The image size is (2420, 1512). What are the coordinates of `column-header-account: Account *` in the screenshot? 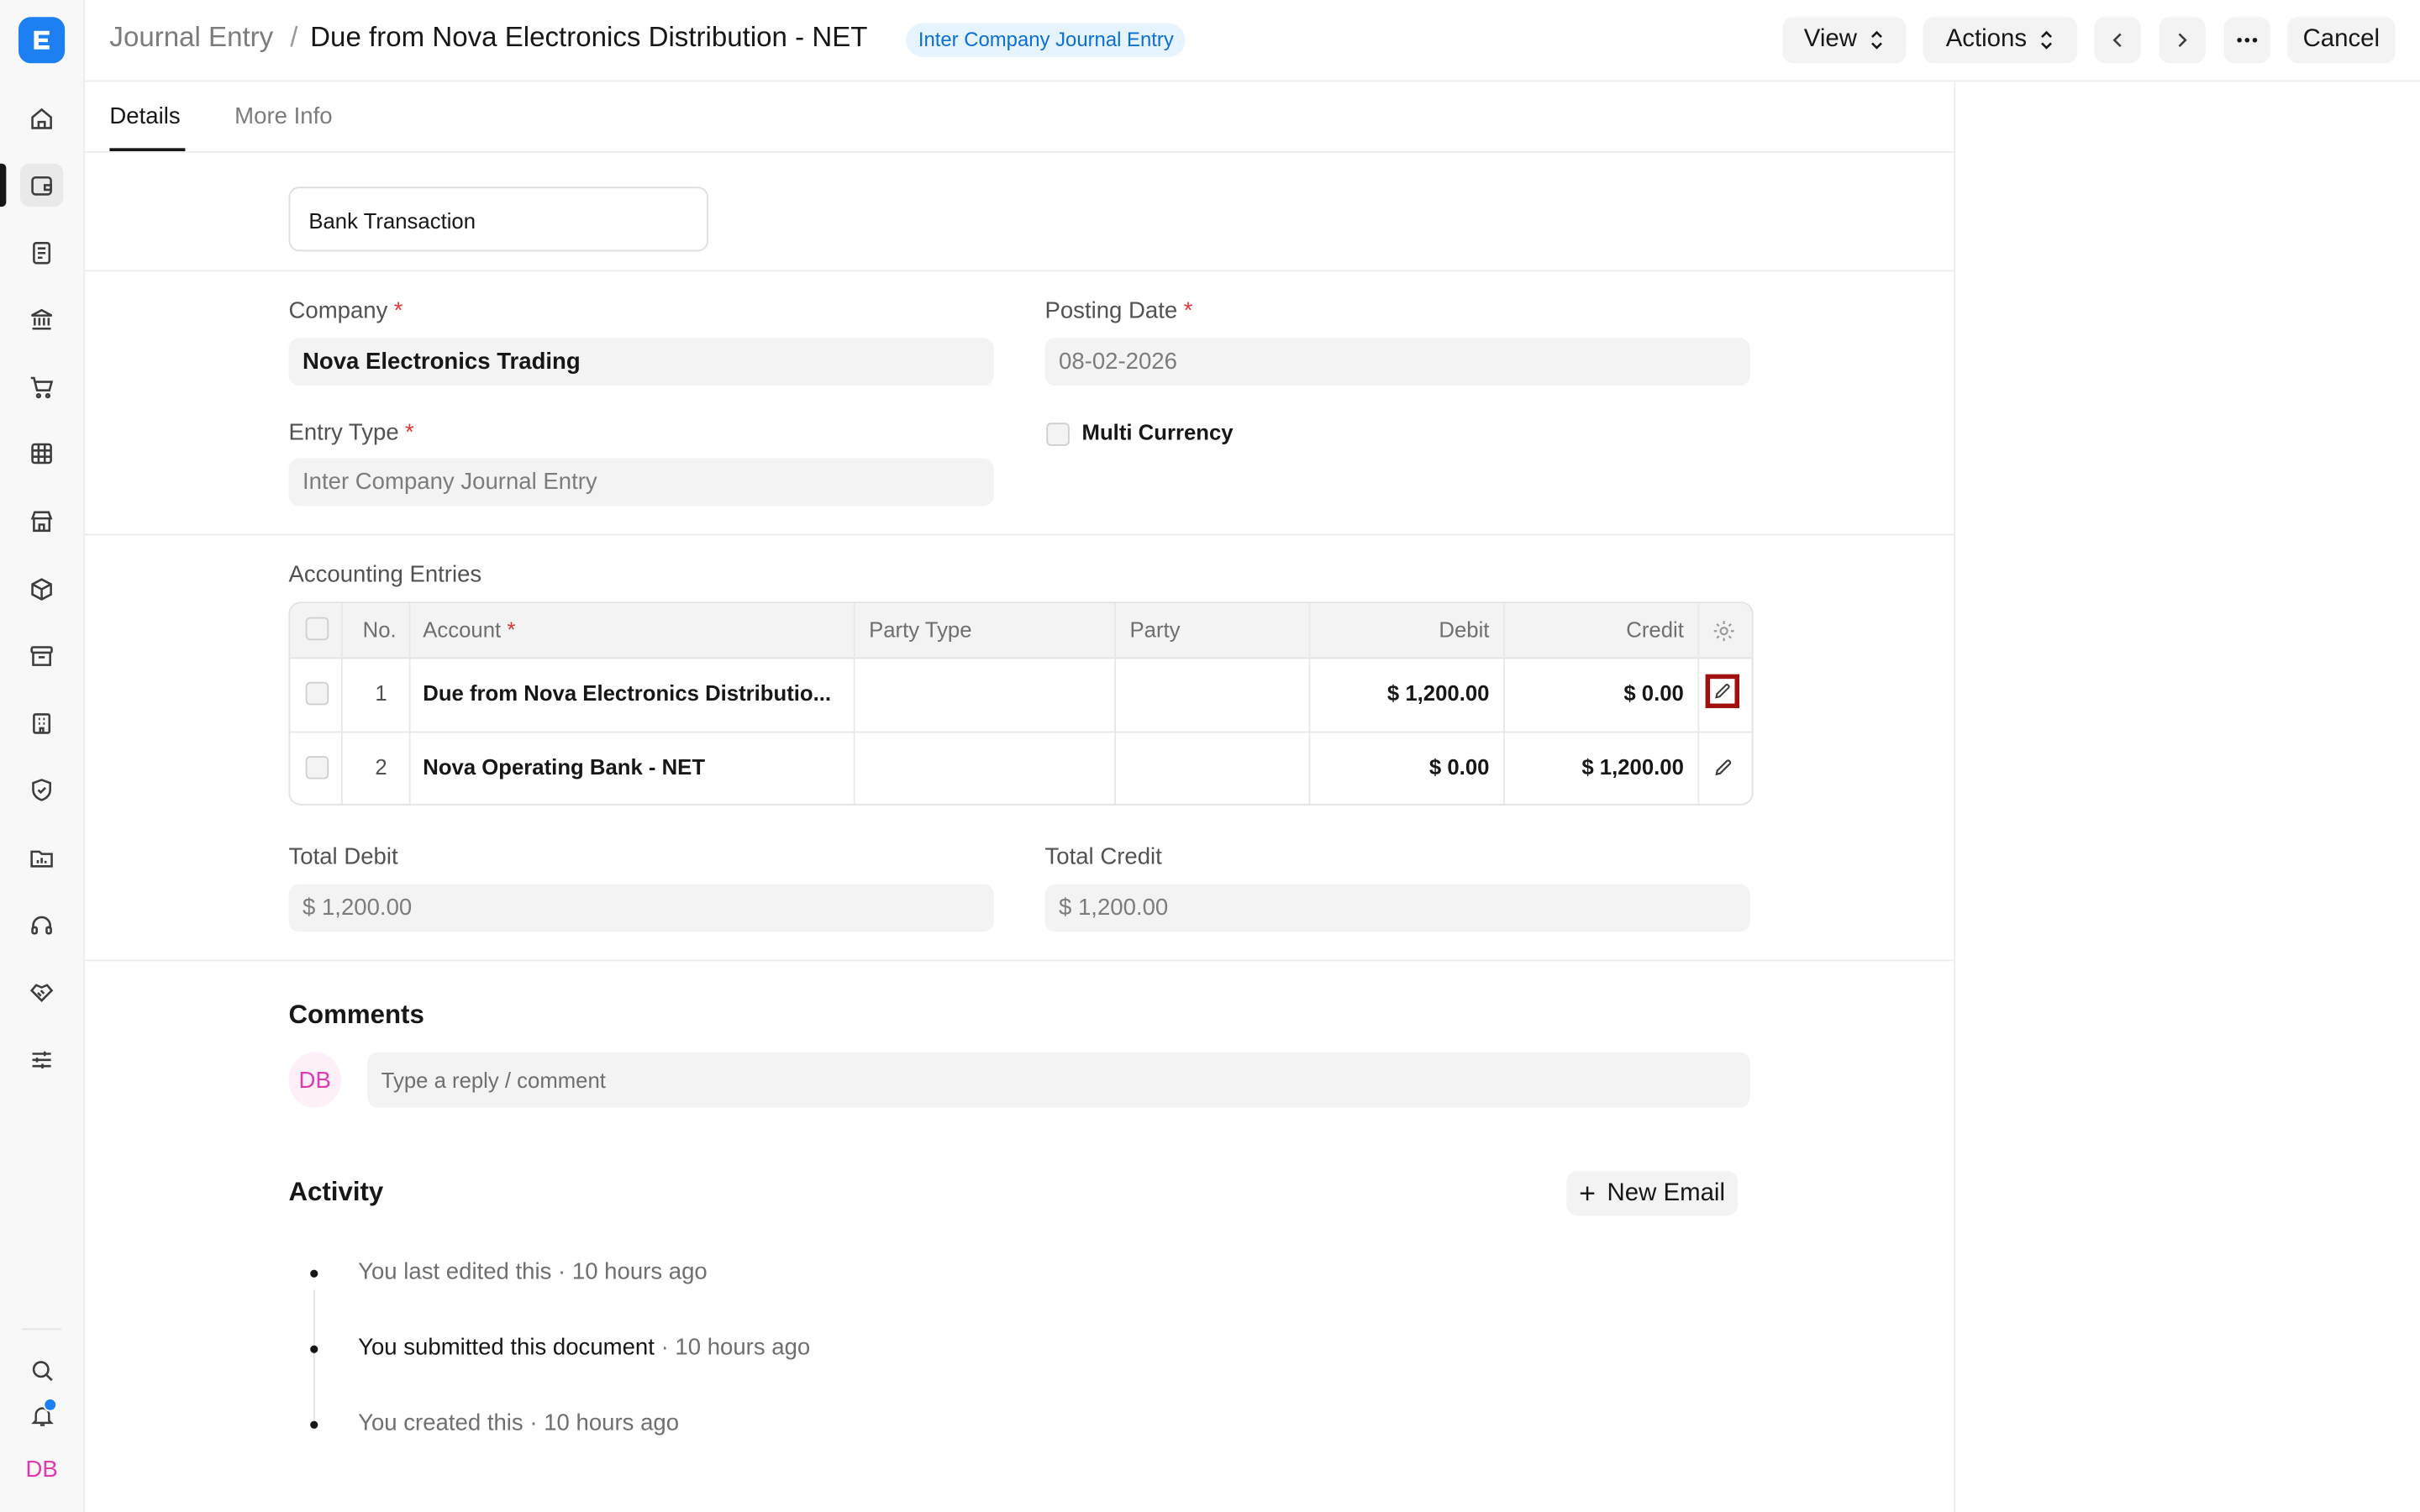 It's located at (469, 629).